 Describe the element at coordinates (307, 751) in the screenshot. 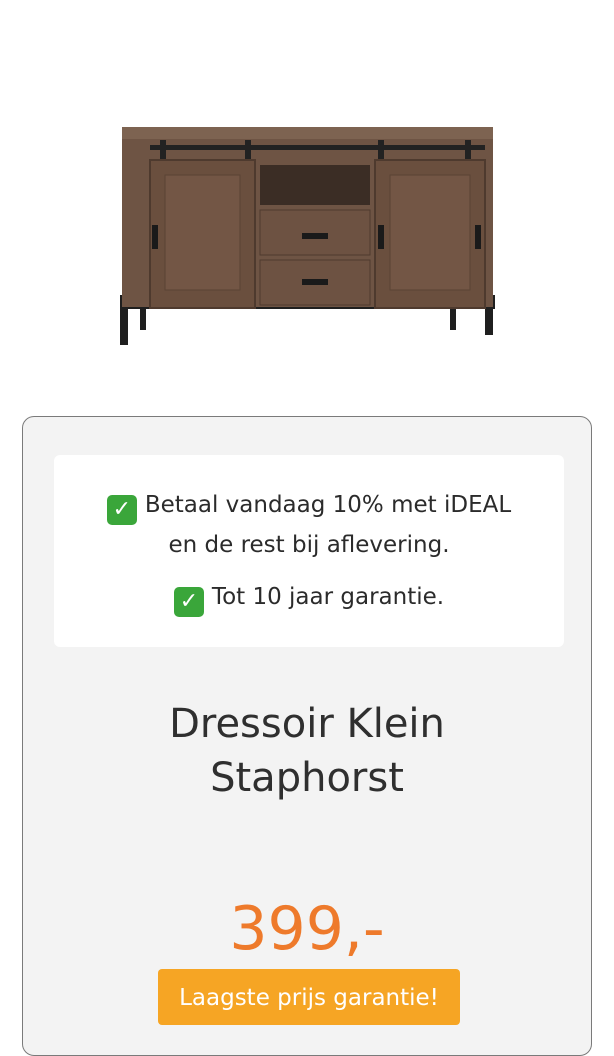

I see `product-title: Dressoir Klein Staphorst` at that location.